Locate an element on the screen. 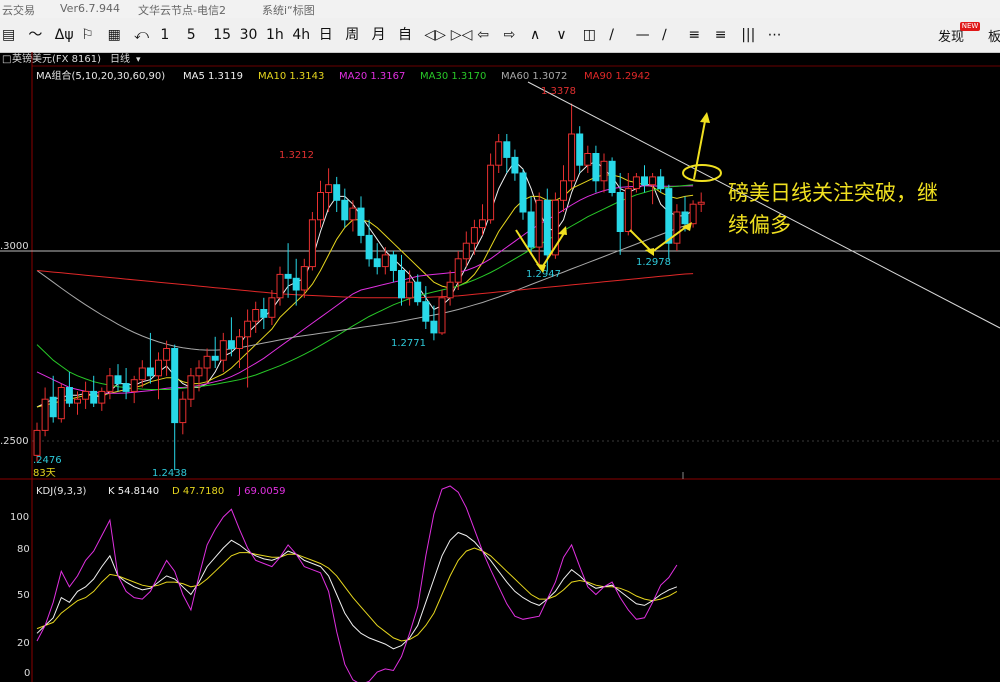  toolbar-button: 15 is located at coordinates (222, 35).